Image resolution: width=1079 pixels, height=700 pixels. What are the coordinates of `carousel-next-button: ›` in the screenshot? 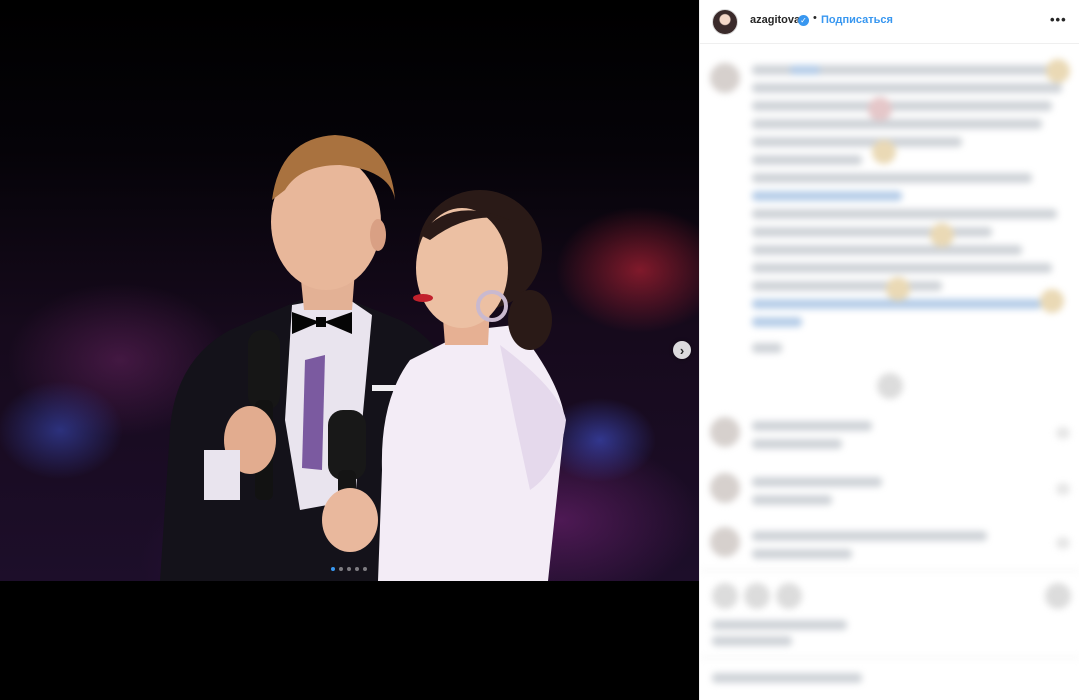 It's located at (682, 350).